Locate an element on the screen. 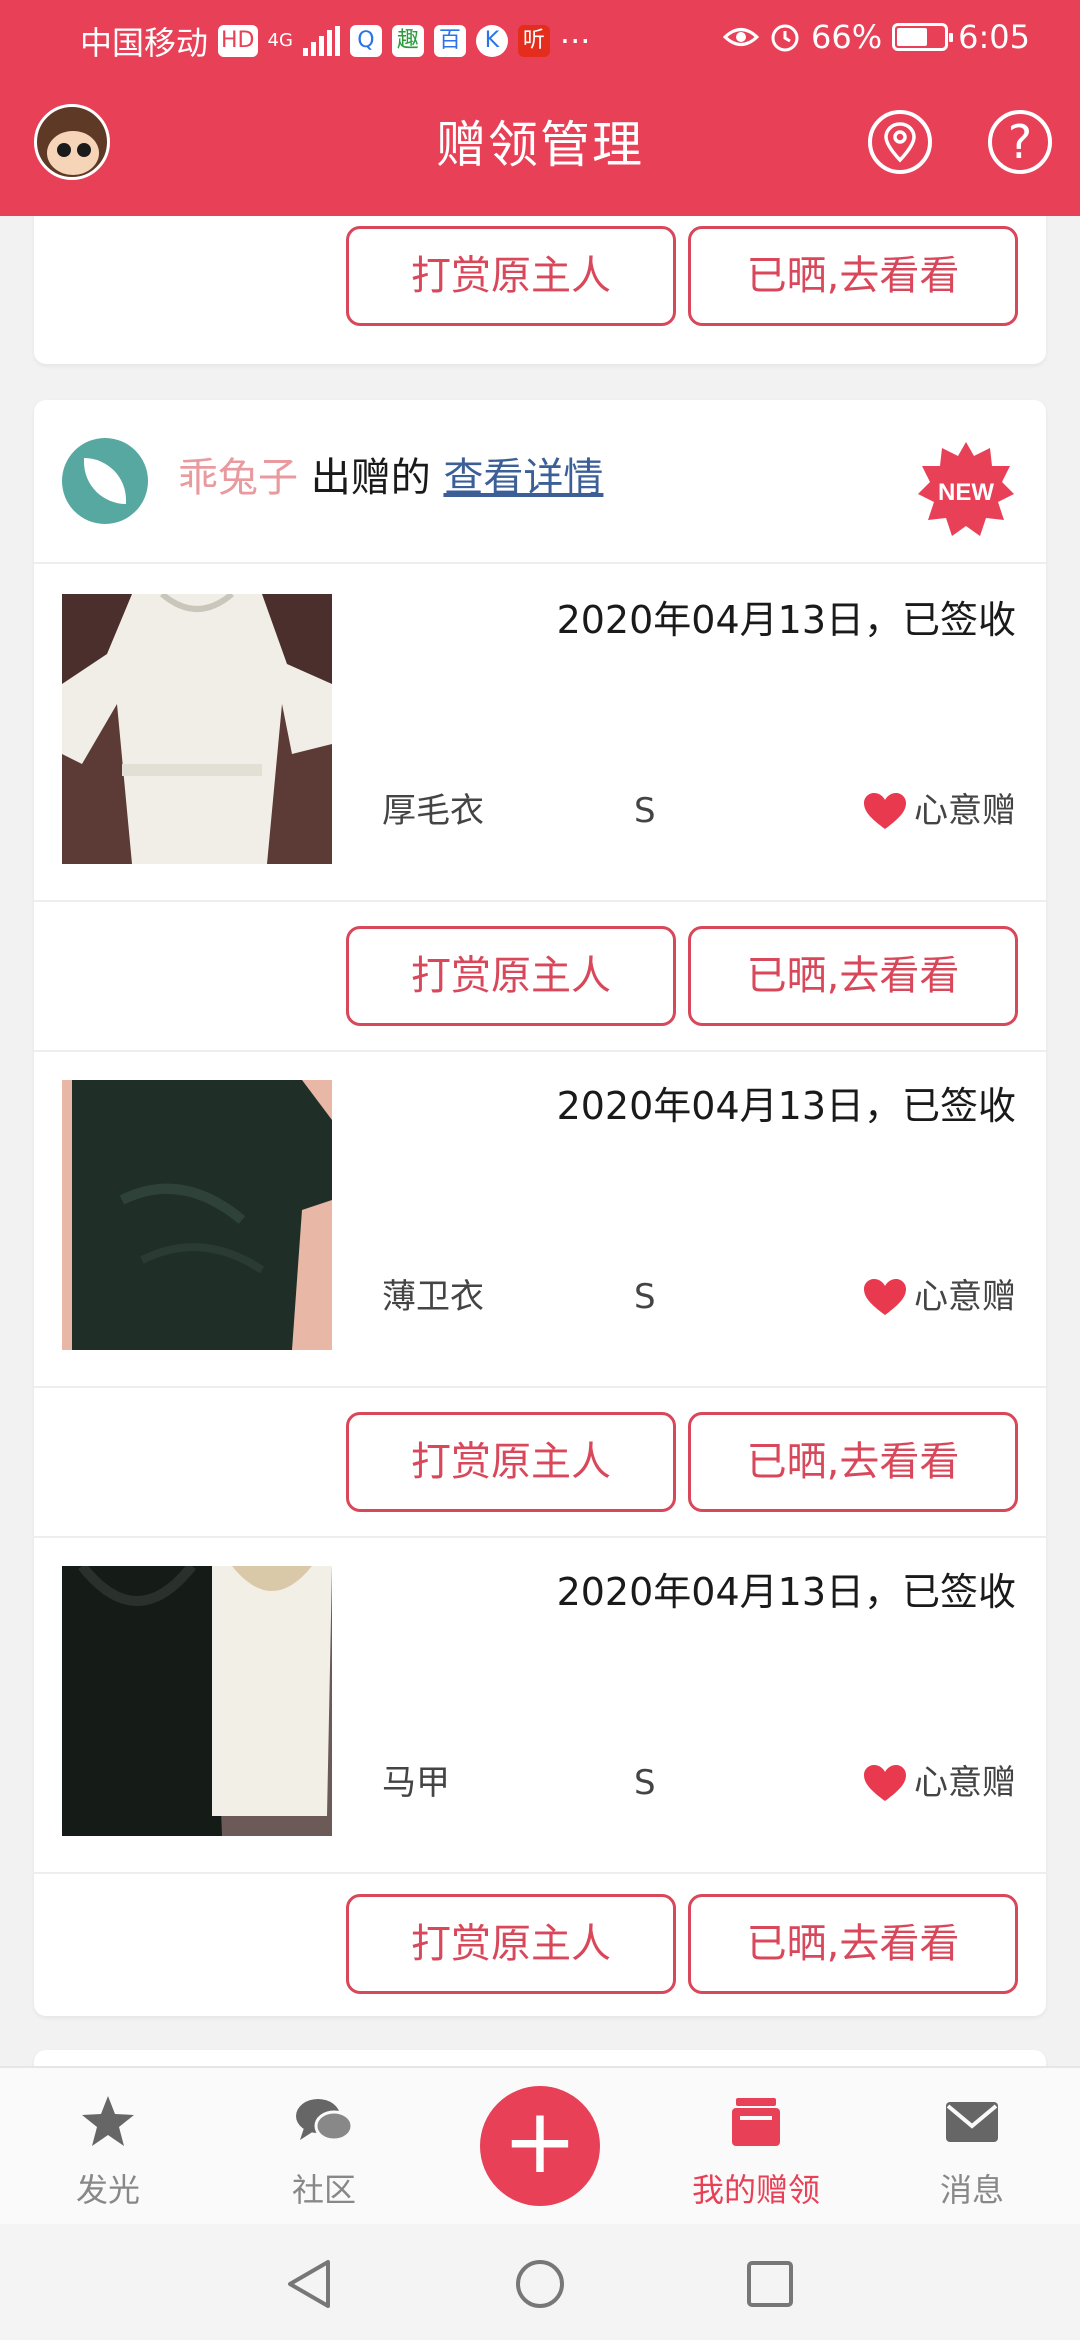  battery-icon is located at coordinates (923, 37).